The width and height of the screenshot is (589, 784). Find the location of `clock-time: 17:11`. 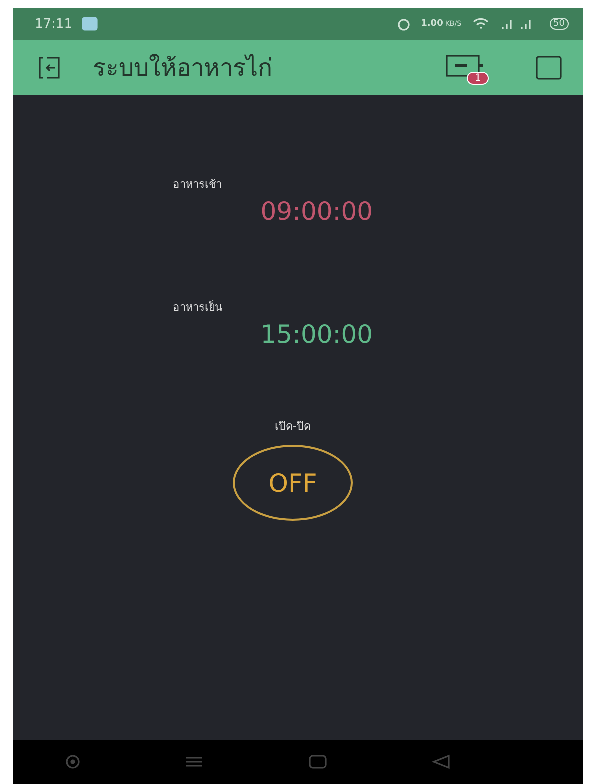

clock-time: 17:11 is located at coordinates (53, 24).